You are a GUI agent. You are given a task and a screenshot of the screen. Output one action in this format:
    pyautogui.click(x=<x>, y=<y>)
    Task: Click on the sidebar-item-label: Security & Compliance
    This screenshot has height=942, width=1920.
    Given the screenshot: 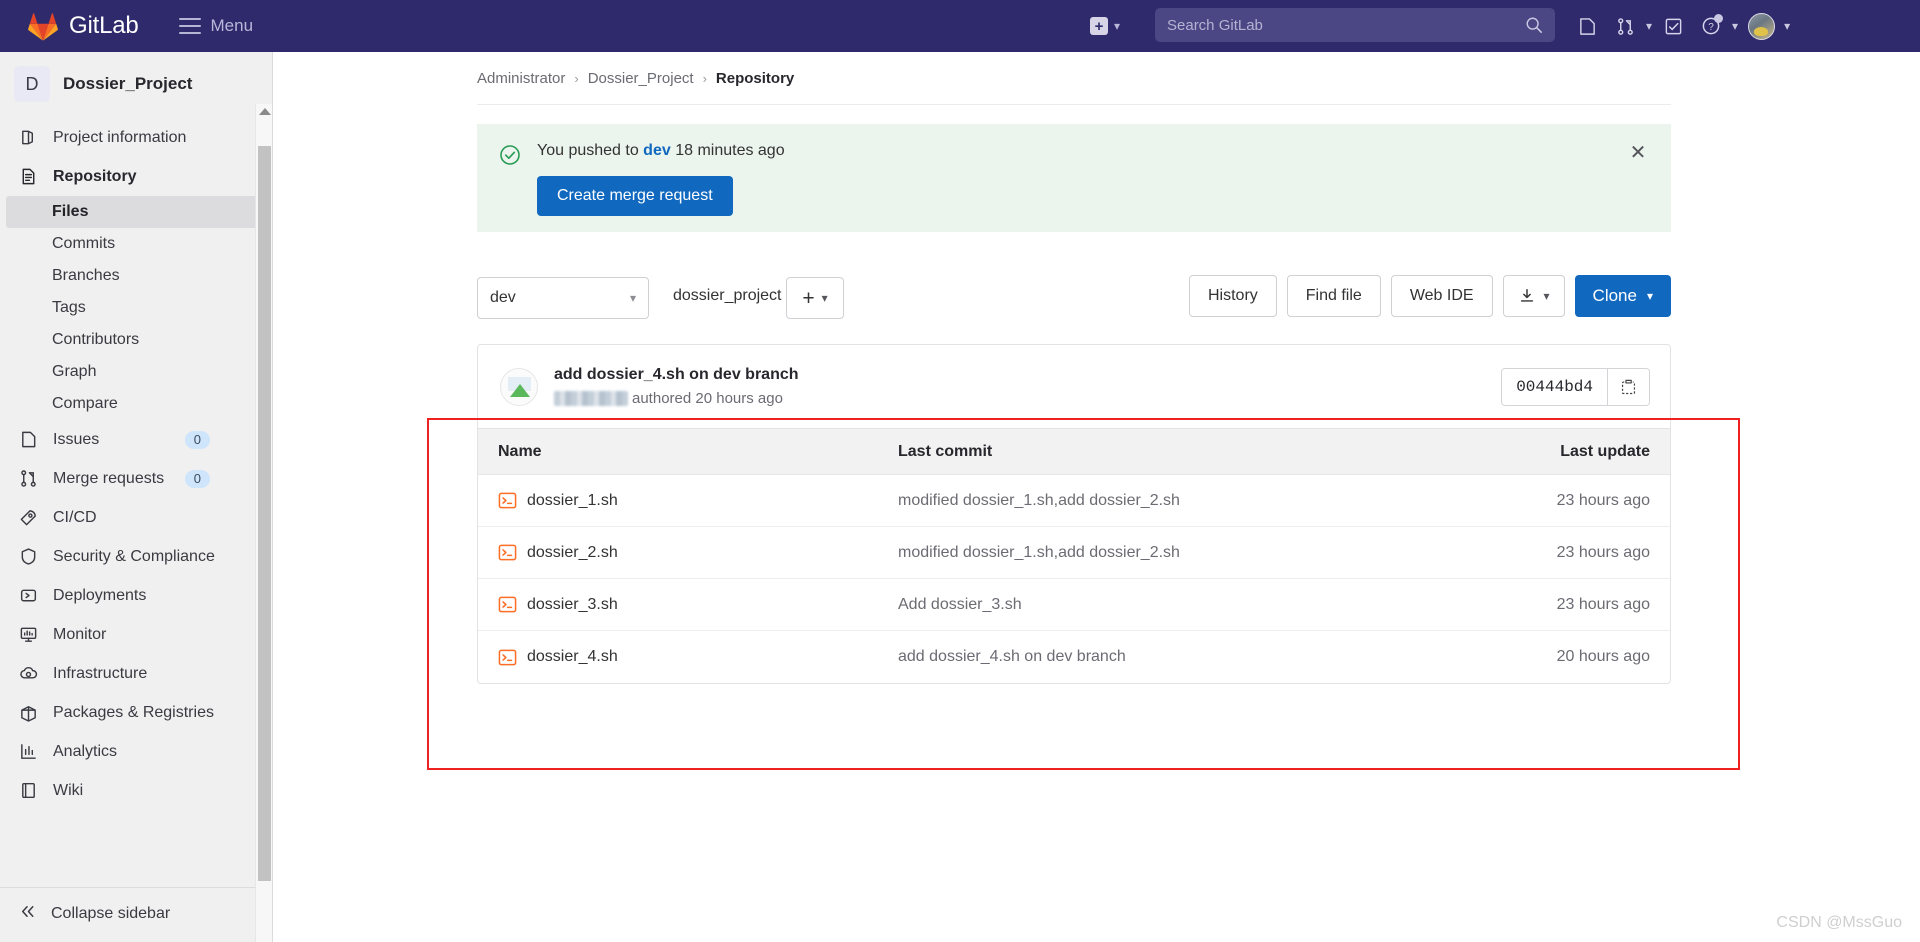 What is the action you would take?
    pyautogui.click(x=134, y=556)
    